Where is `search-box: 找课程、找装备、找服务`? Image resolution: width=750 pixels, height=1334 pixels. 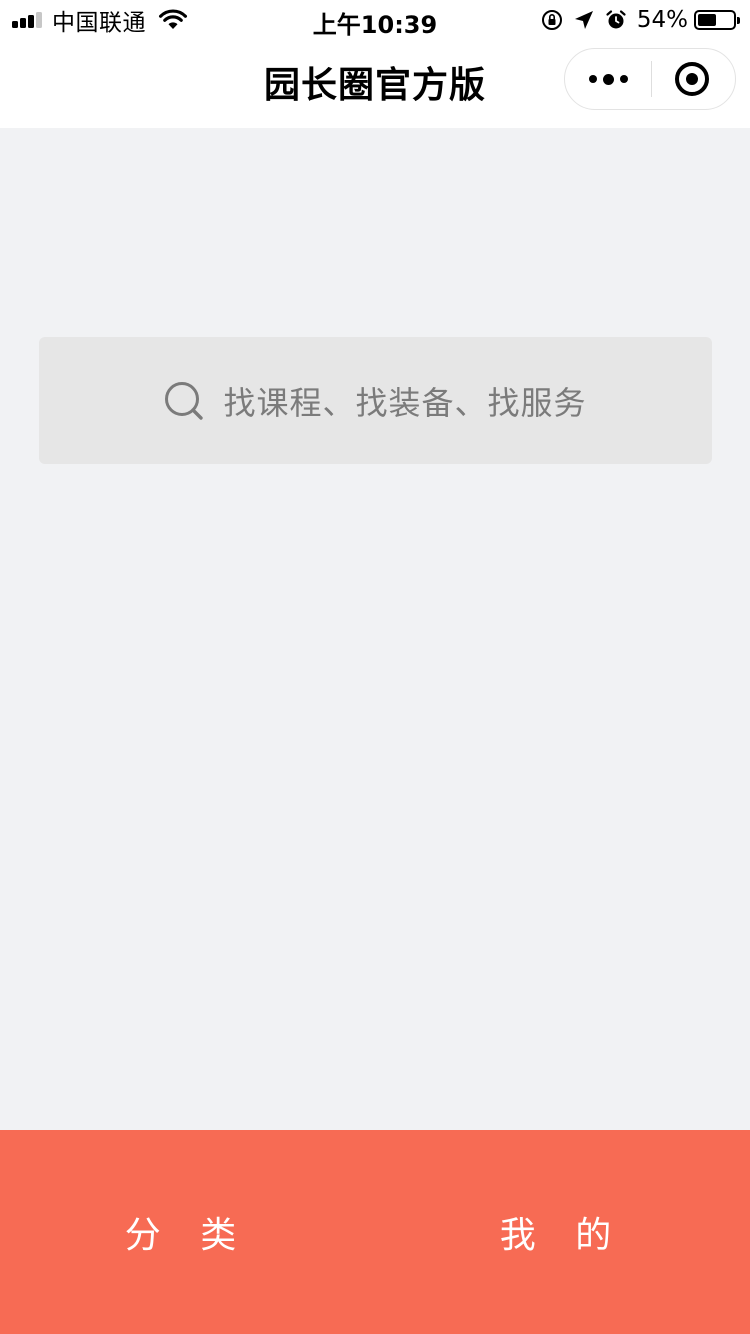
search-box: 找课程、找装备、找服务 is located at coordinates (375, 400).